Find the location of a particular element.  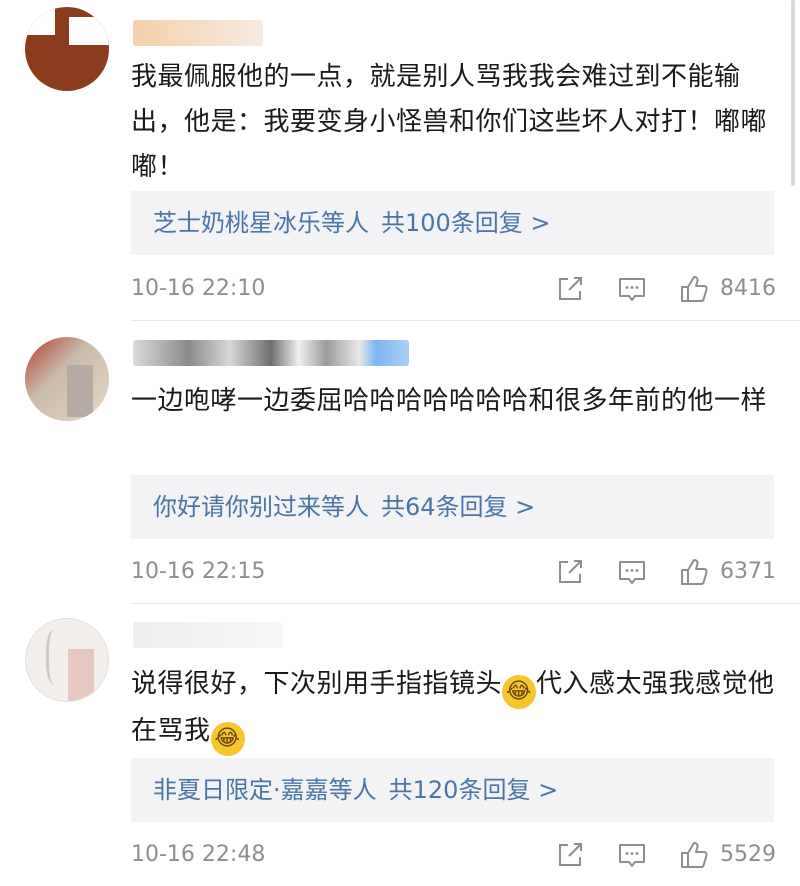

comment-meta: 10-16 22:10 8416 is located at coordinates (453, 289).